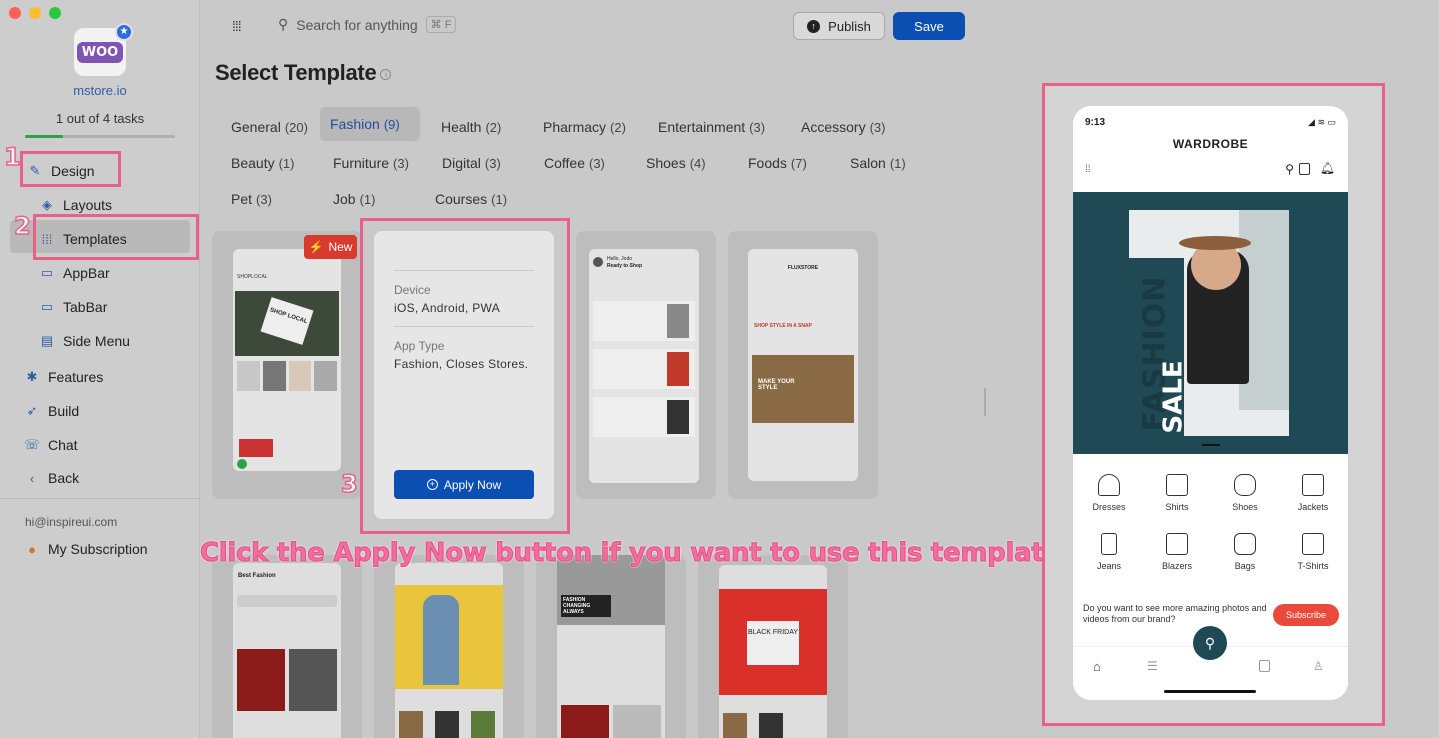 This screenshot has width=1439, height=738. What do you see at coordinates (1088, 169) in the screenshot?
I see `menu-grid-icon: ⁞⁞` at bounding box center [1088, 169].